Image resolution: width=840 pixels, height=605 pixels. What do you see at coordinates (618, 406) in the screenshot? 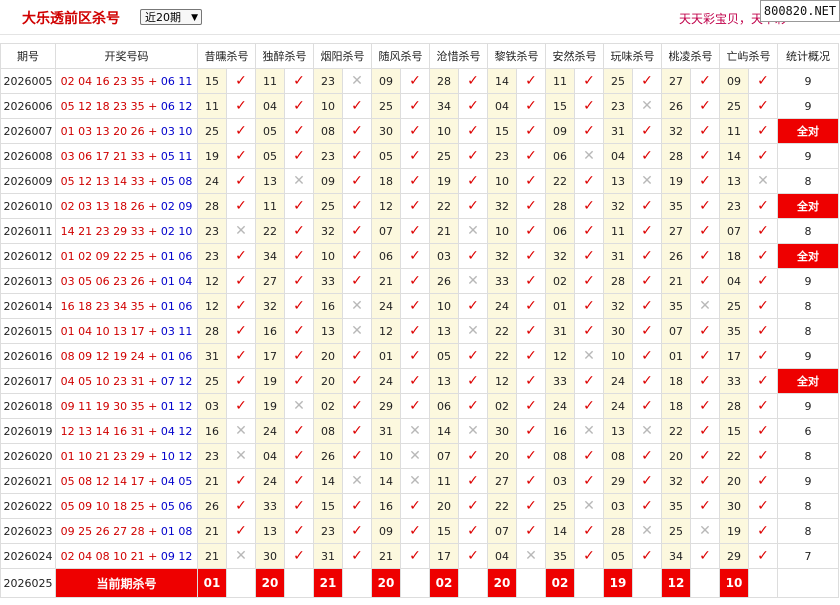
I see `kill-number: 24` at bounding box center [618, 406].